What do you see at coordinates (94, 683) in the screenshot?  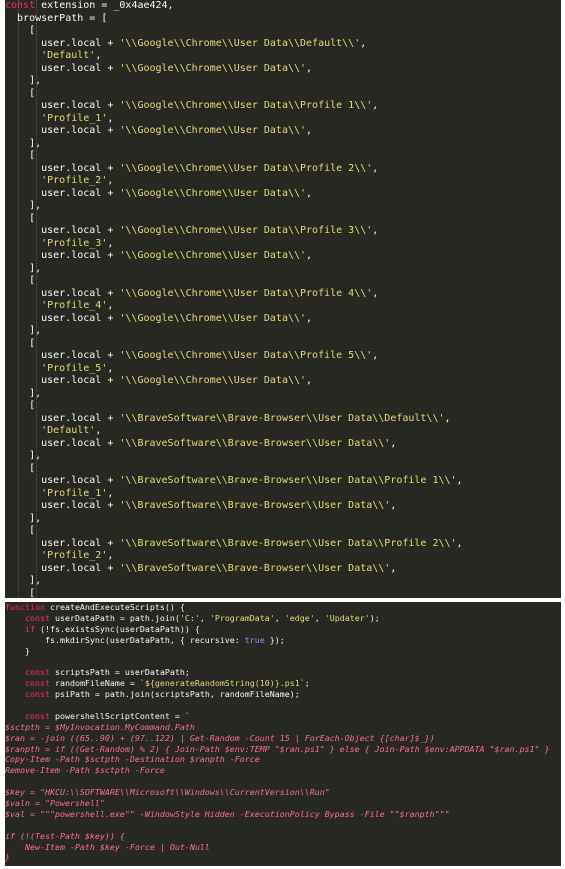 I see `code-token: randomFileName =` at bounding box center [94, 683].